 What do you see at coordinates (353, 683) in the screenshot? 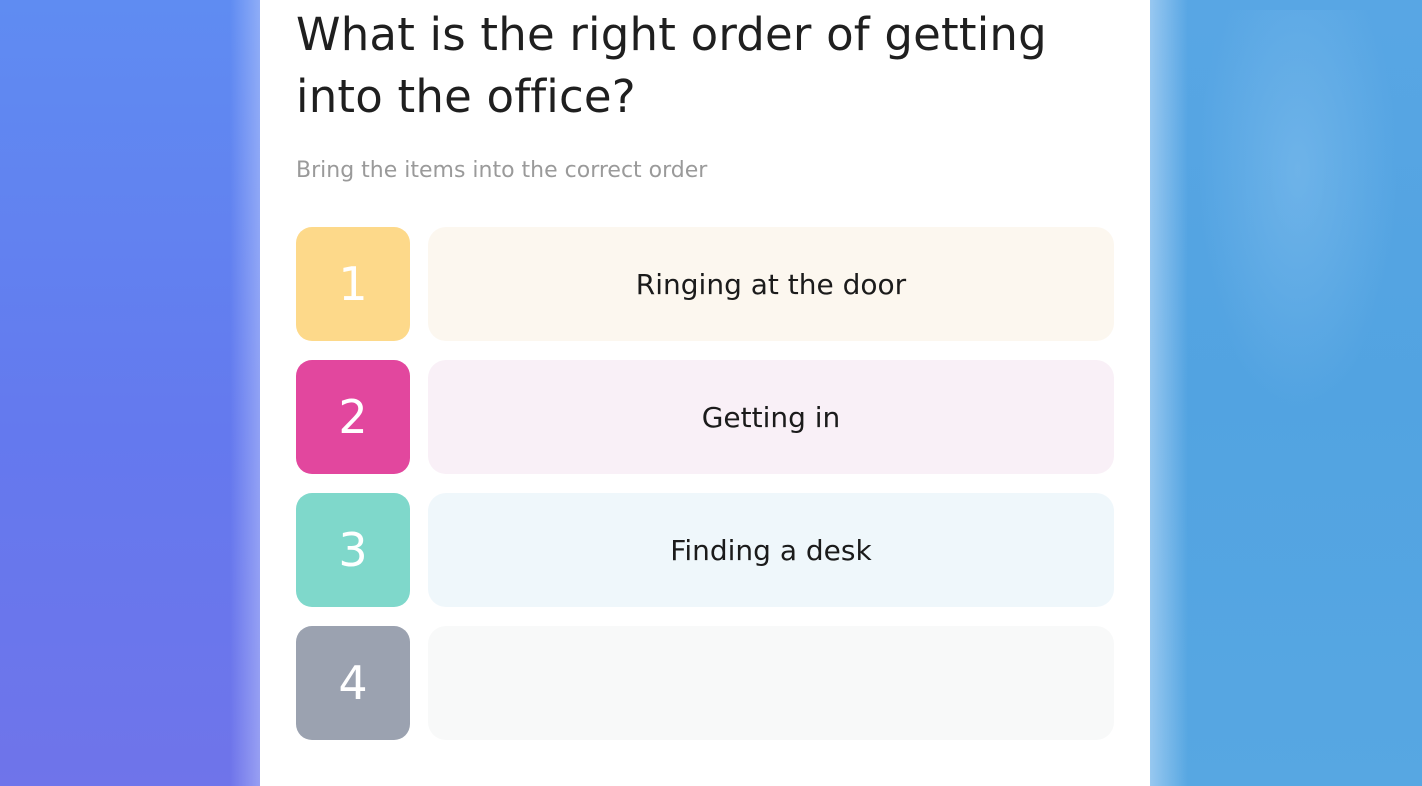
I see `order-number-4: 4` at bounding box center [353, 683].